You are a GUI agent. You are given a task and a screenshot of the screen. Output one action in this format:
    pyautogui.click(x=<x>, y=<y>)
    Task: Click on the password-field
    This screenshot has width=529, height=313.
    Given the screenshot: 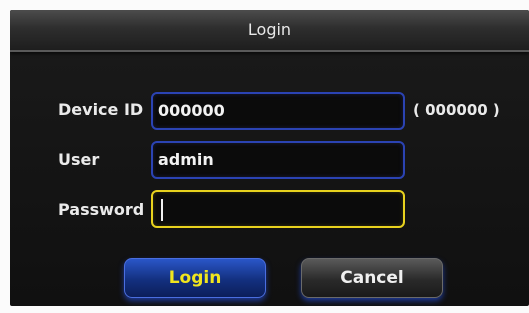 What is the action you would take?
    pyautogui.click(x=278, y=209)
    